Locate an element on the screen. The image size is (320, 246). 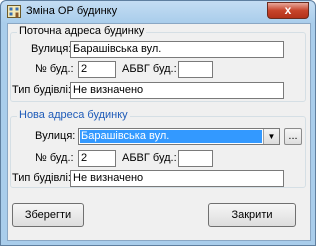
current-letter-field is located at coordinates (195, 69).